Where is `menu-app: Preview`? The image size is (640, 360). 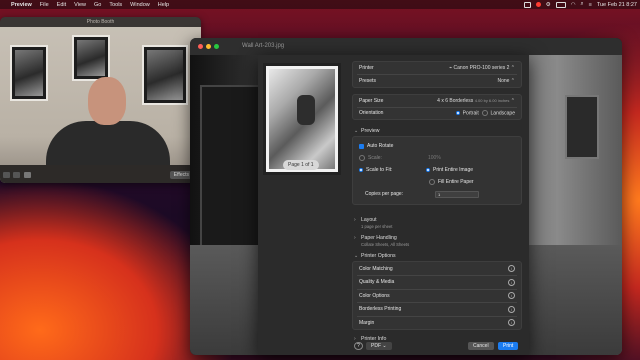 menu-app: Preview is located at coordinates (21, 5).